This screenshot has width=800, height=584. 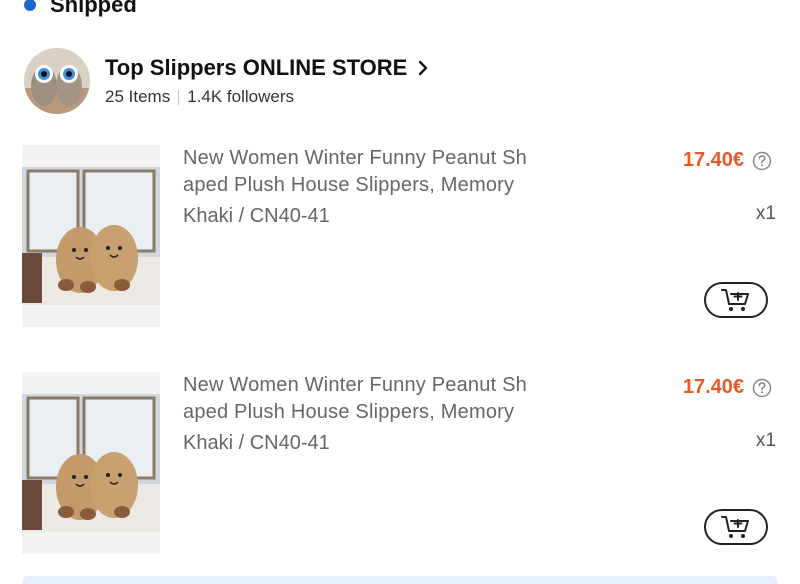 What do you see at coordinates (400, 580) in the screenshot?
I see `bottom-banner` at bounding box center [400, 580].